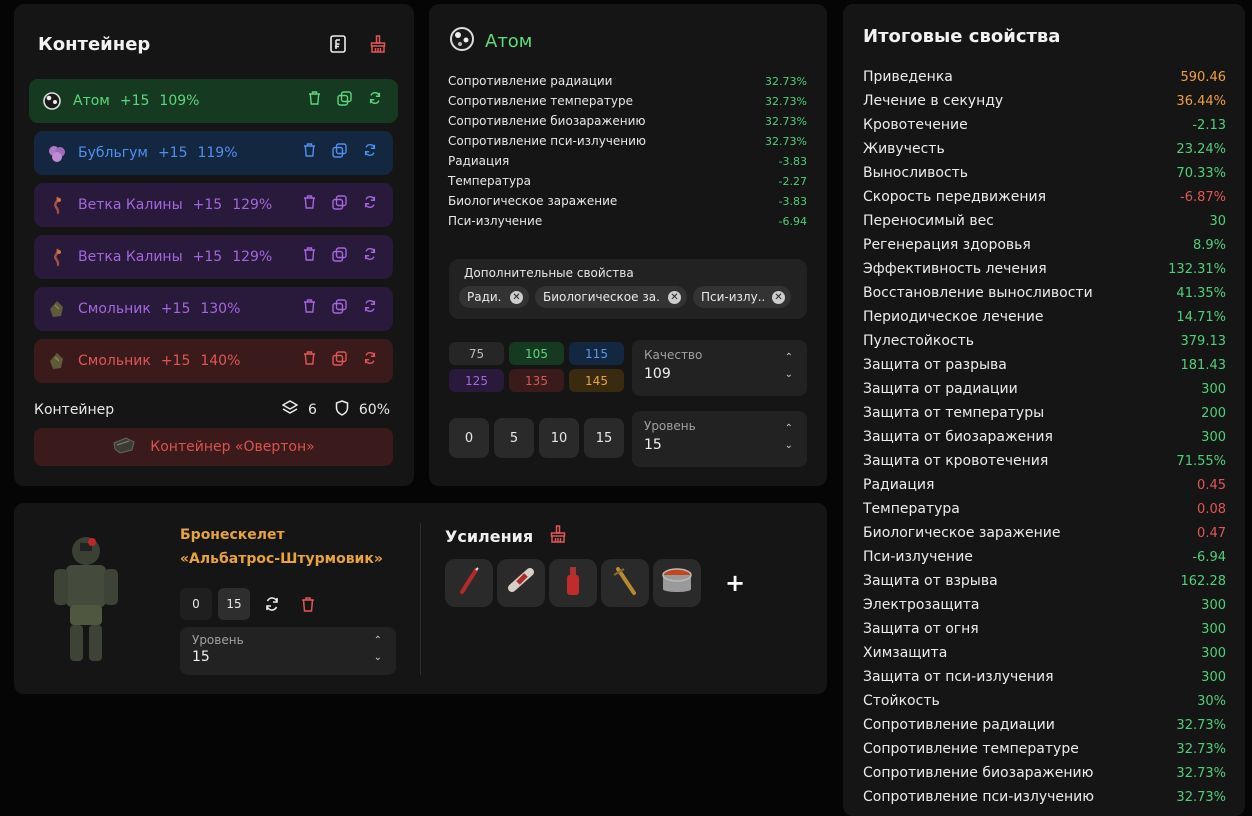 Image resolution: width=1252 pixels, height=816 pixels. Describe the element at coordinates (469, 438) in the screenshot. I see `level-preset-button: 0` at that location.